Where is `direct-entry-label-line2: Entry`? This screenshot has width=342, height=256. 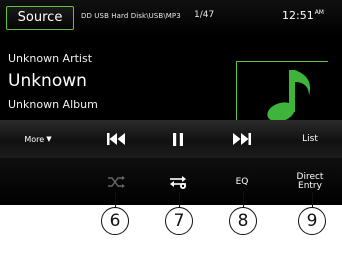 direct-entry-label-line2: Entry is located at coordinates (310, 185).